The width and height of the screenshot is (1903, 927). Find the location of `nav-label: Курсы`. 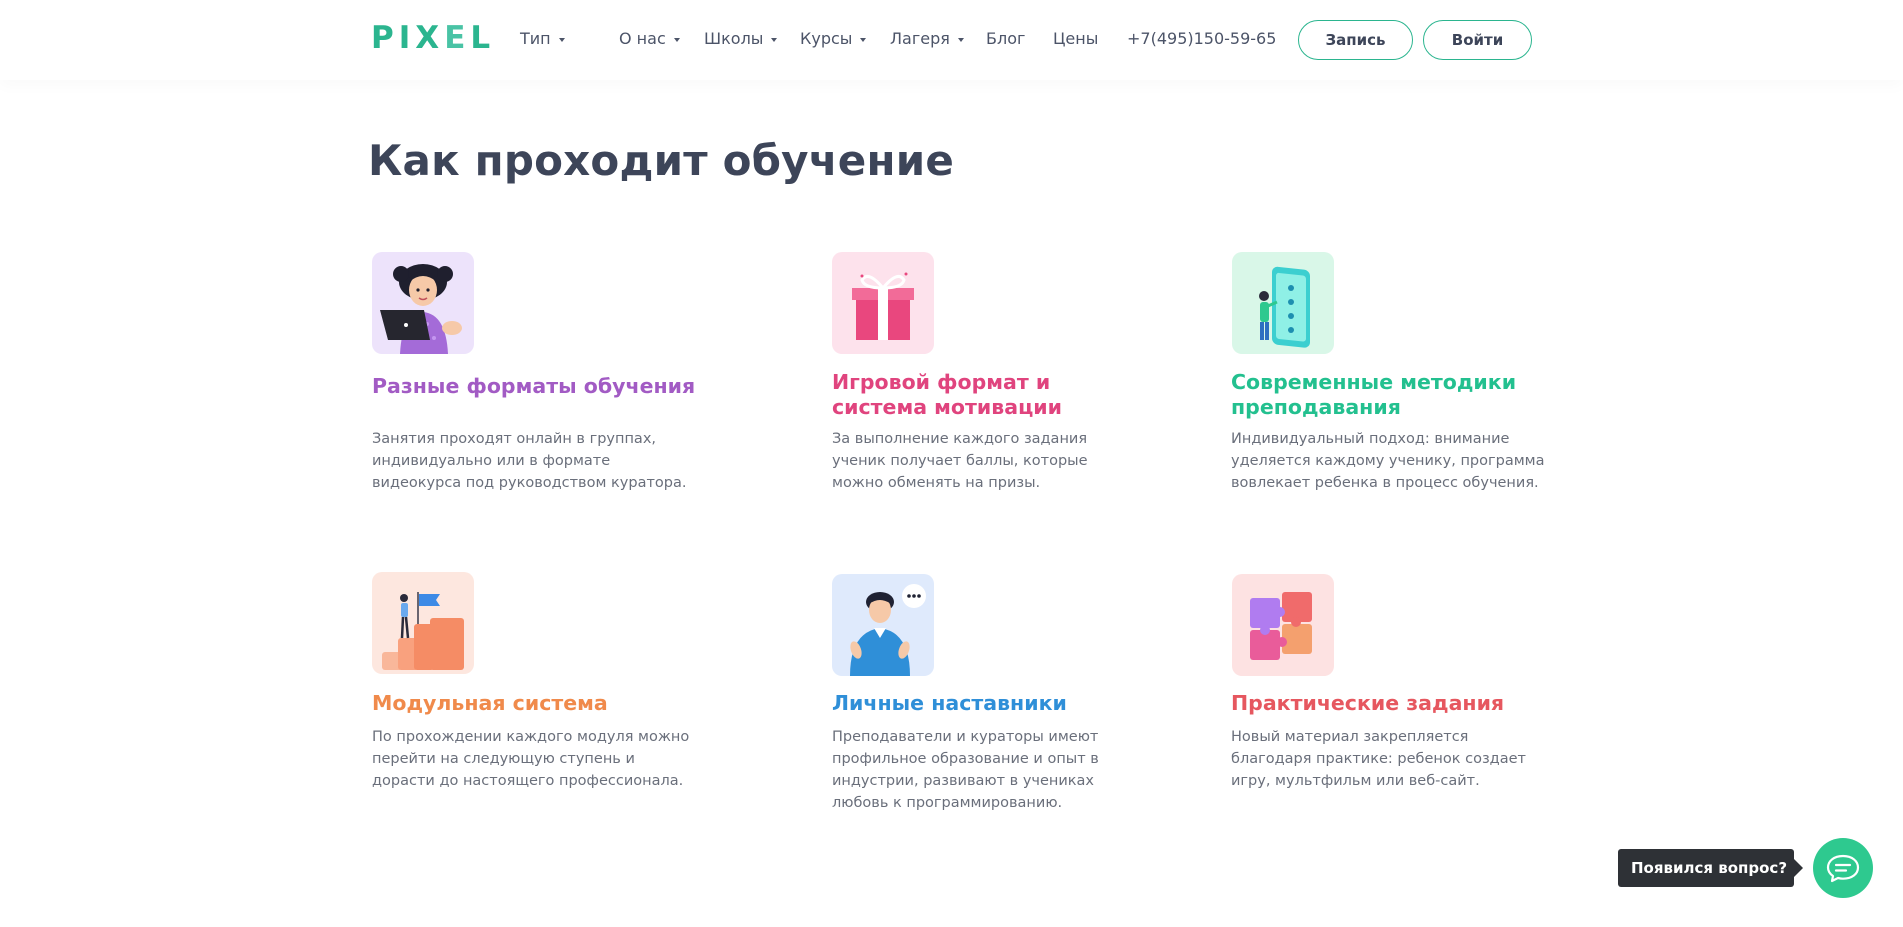

nav-label: Курсы is located at coordinates (826, 38).